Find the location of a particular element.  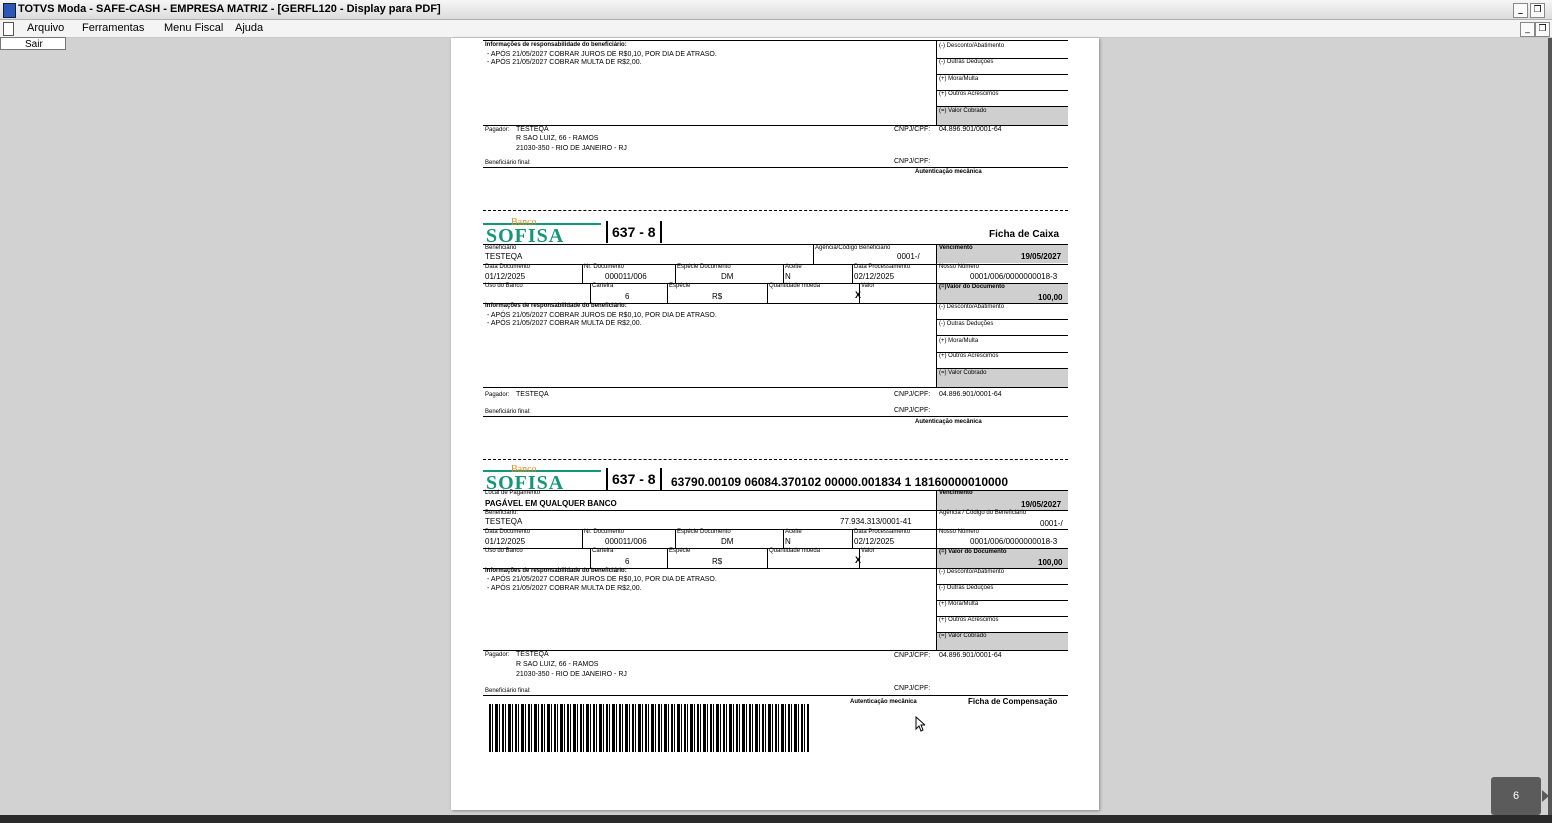

menu-ajuda: Ajuda is located at coordinates (249, 28).